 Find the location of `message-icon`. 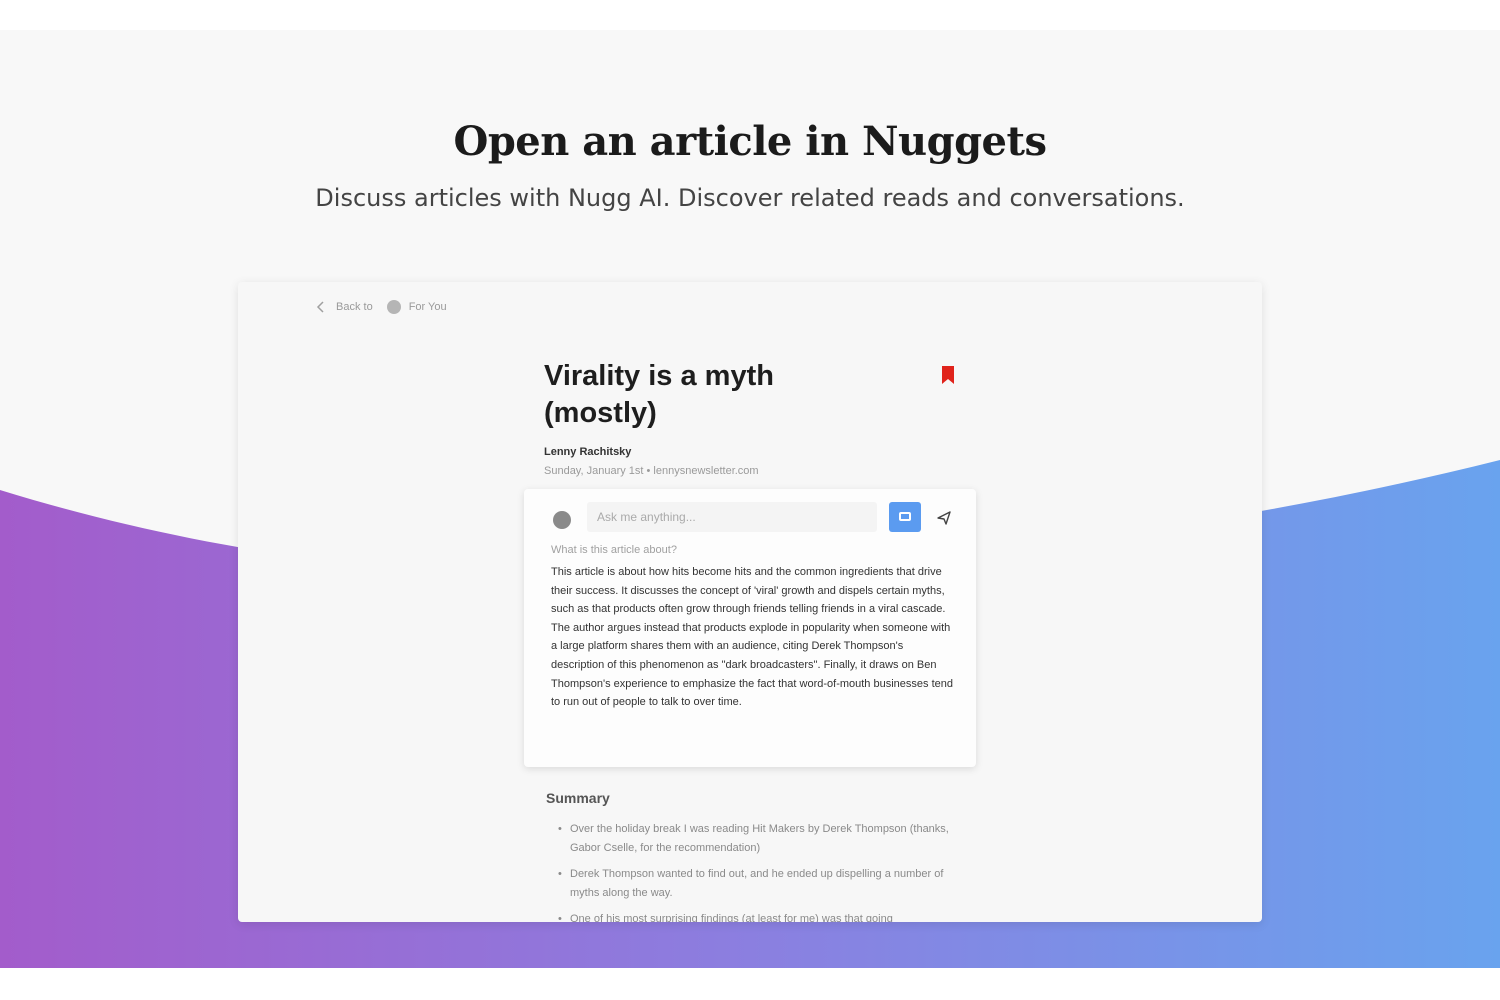

message-icon is located at coordinates (905, 516).